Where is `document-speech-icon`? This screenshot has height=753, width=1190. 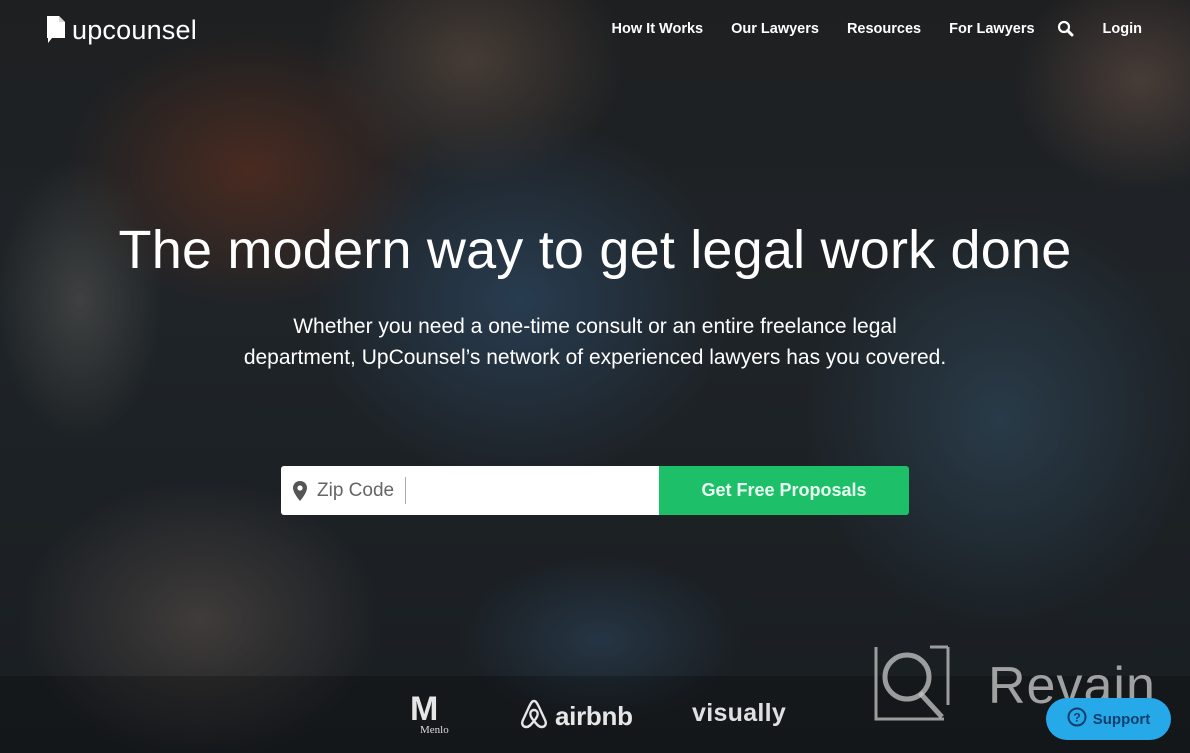 document-speech-icon is located at coordinates (56, 30).